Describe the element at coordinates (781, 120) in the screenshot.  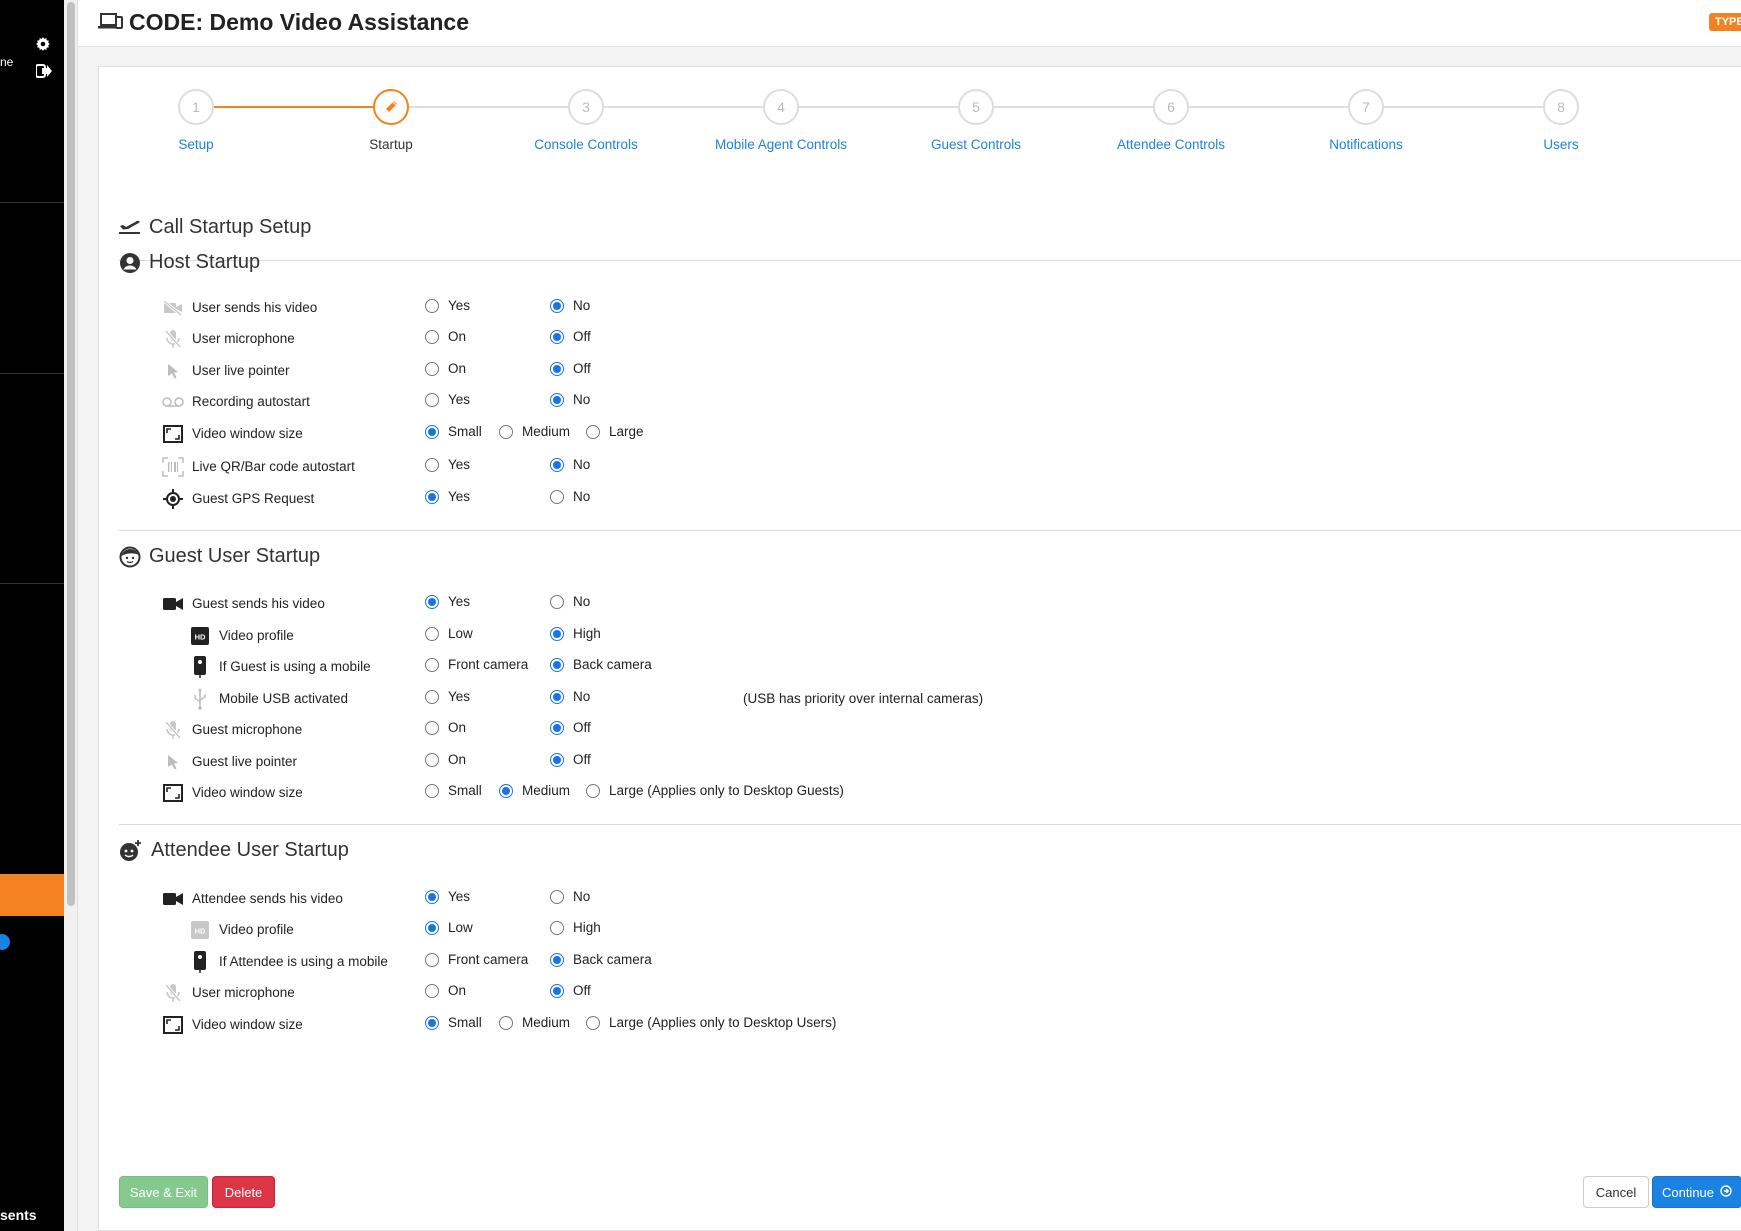
I see `wizard-step: 4 Mobile Agent Controls` at that location.